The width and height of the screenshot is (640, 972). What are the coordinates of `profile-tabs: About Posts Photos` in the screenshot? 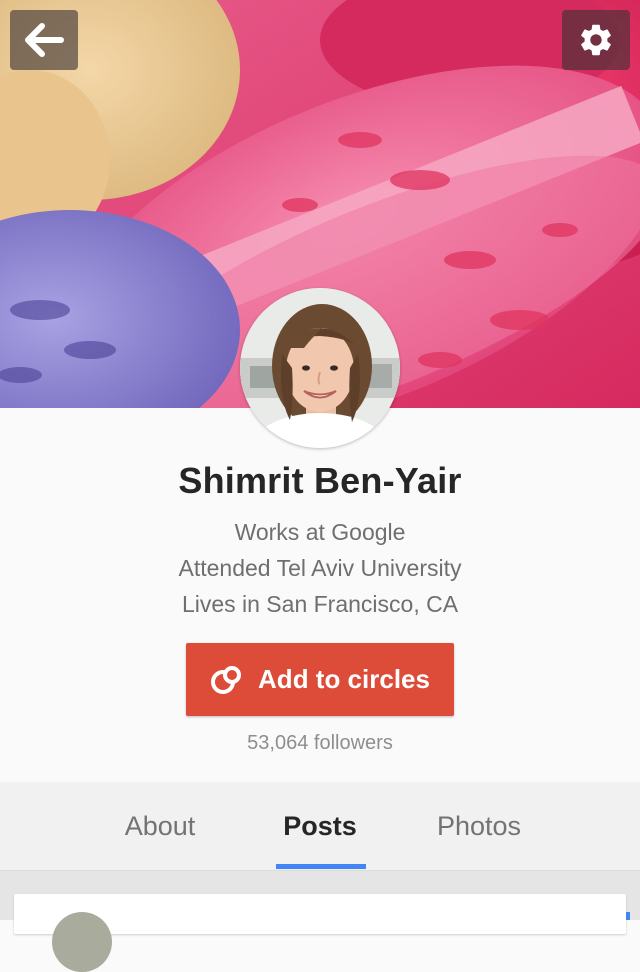 It's located at (320, 826).